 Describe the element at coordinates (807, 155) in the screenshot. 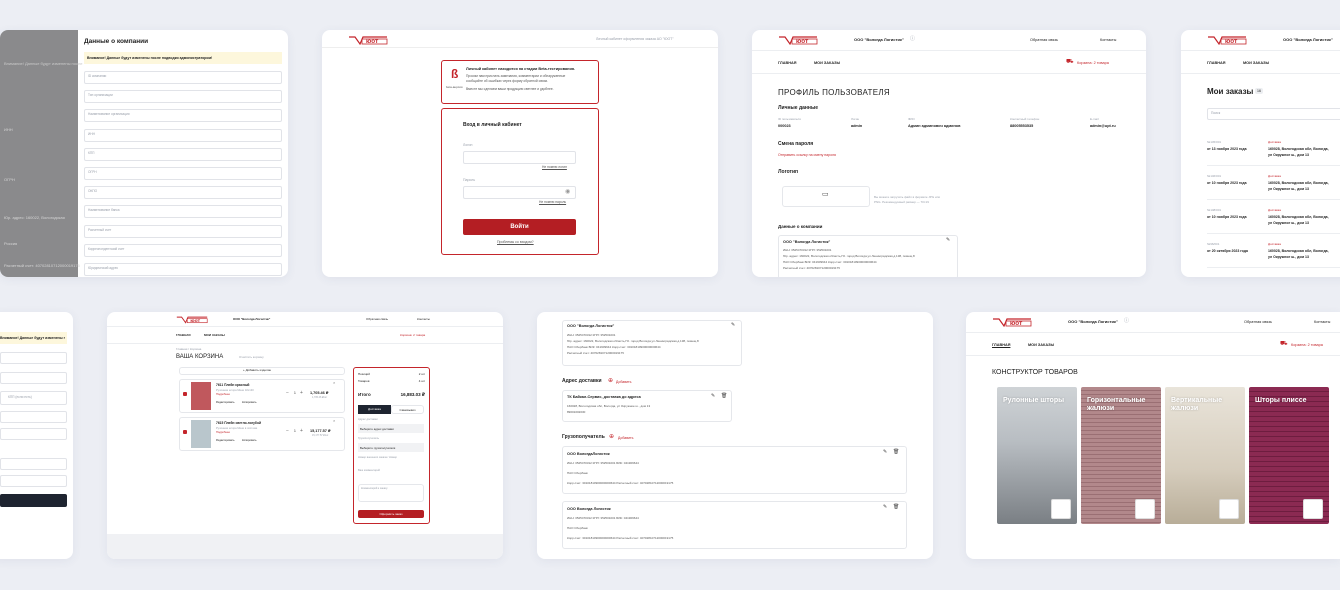

I see `send-reset-link: Отправить ссылку на смену пароля` at that location.